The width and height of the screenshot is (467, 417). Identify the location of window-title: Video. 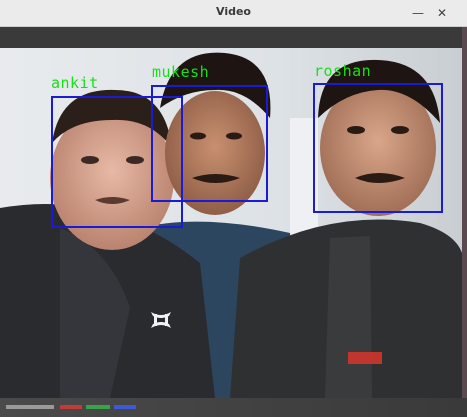
(233, 11).